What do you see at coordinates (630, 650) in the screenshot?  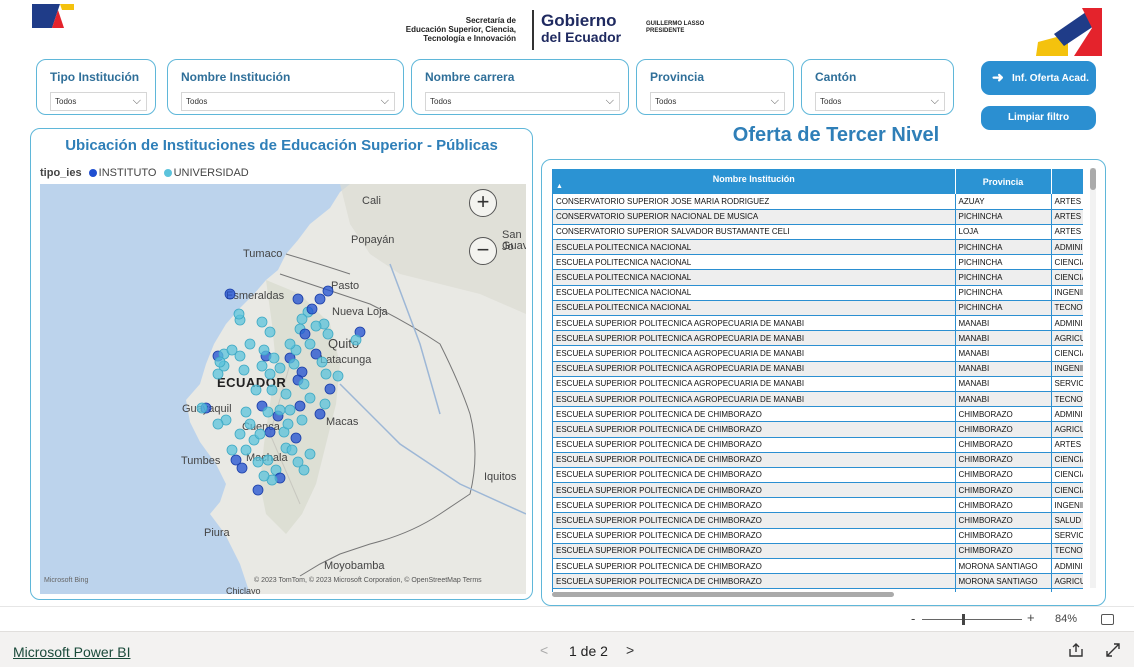 I see `next-page-button: >` at bounding box center [630, 650].